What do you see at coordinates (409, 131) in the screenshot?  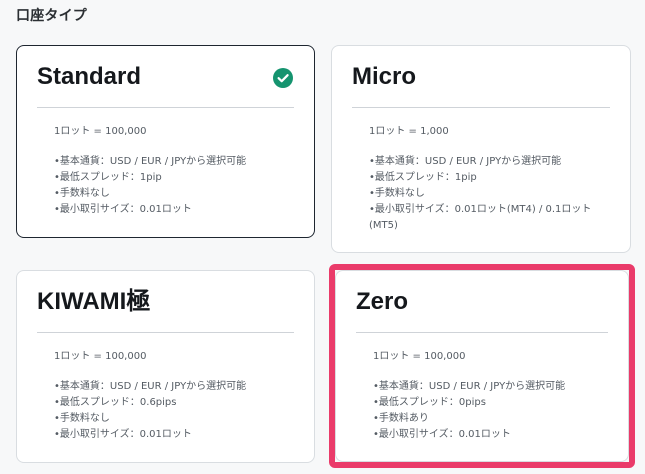 I see `lot-size: 1ロット = 1,000` at bounding box center [409, 131].